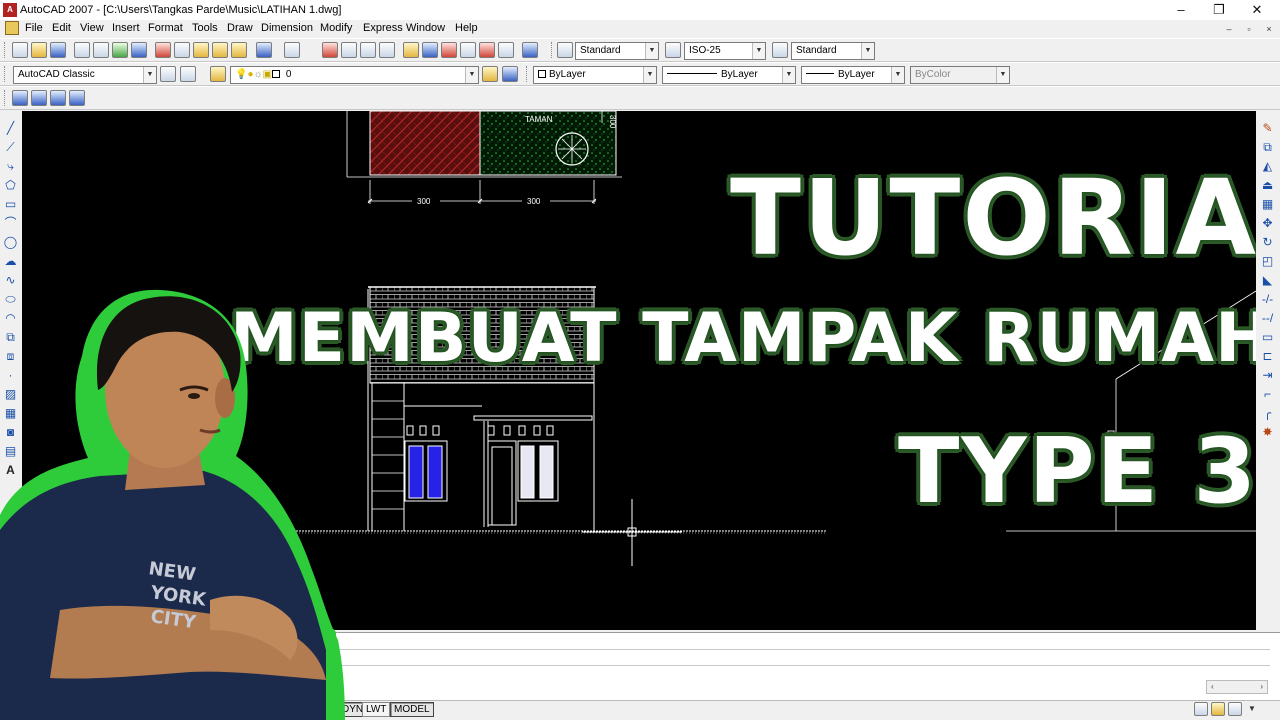  Describe the element at coordinates (10, 223) in the screenshot. I see `arc-icon: ⌒` at that location.